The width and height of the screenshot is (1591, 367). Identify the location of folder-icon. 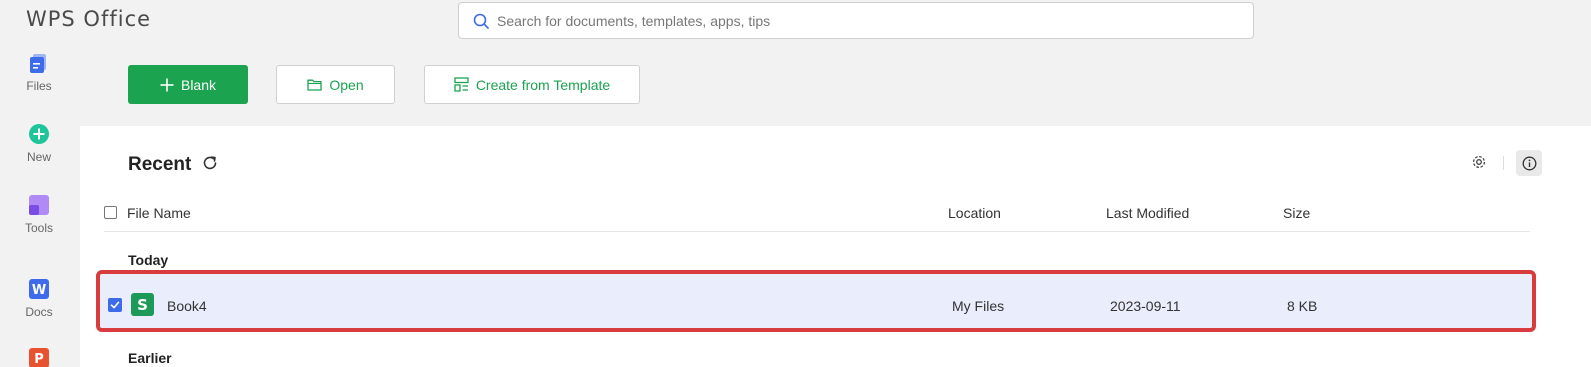
(315, 85).